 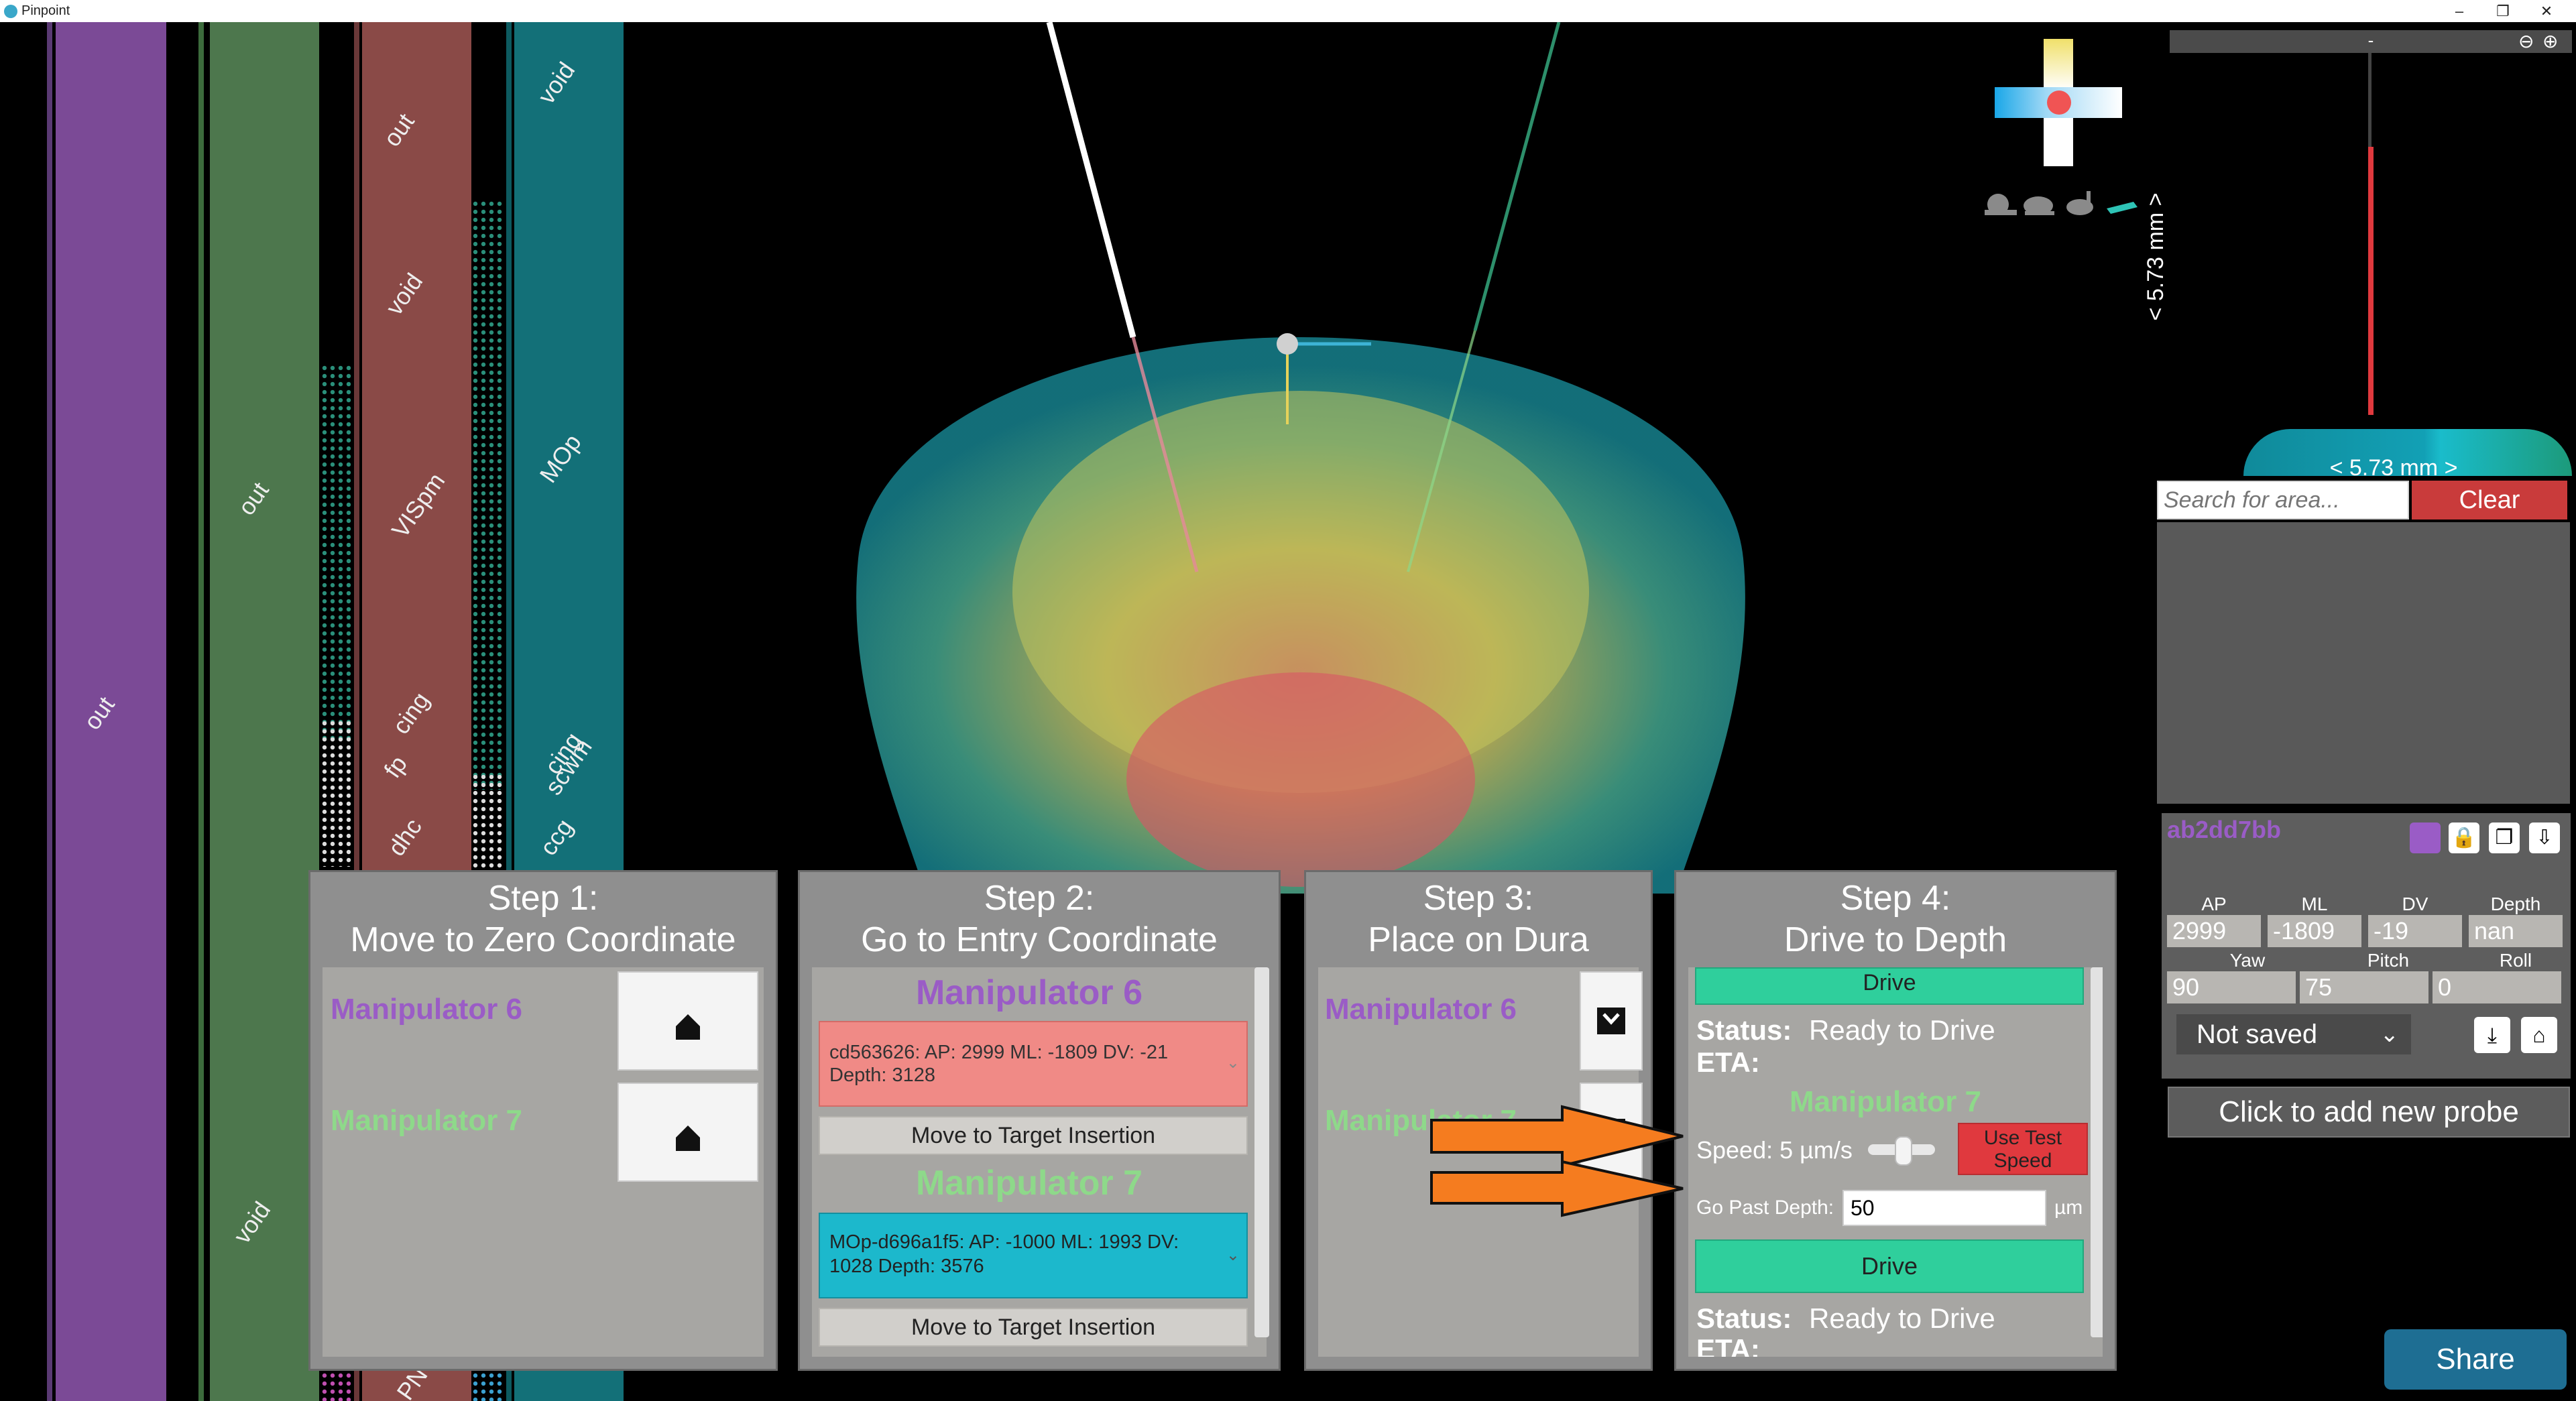 I want to click on speed-label: Speed: 5 µm/s, so click(x=1774, y=1150).